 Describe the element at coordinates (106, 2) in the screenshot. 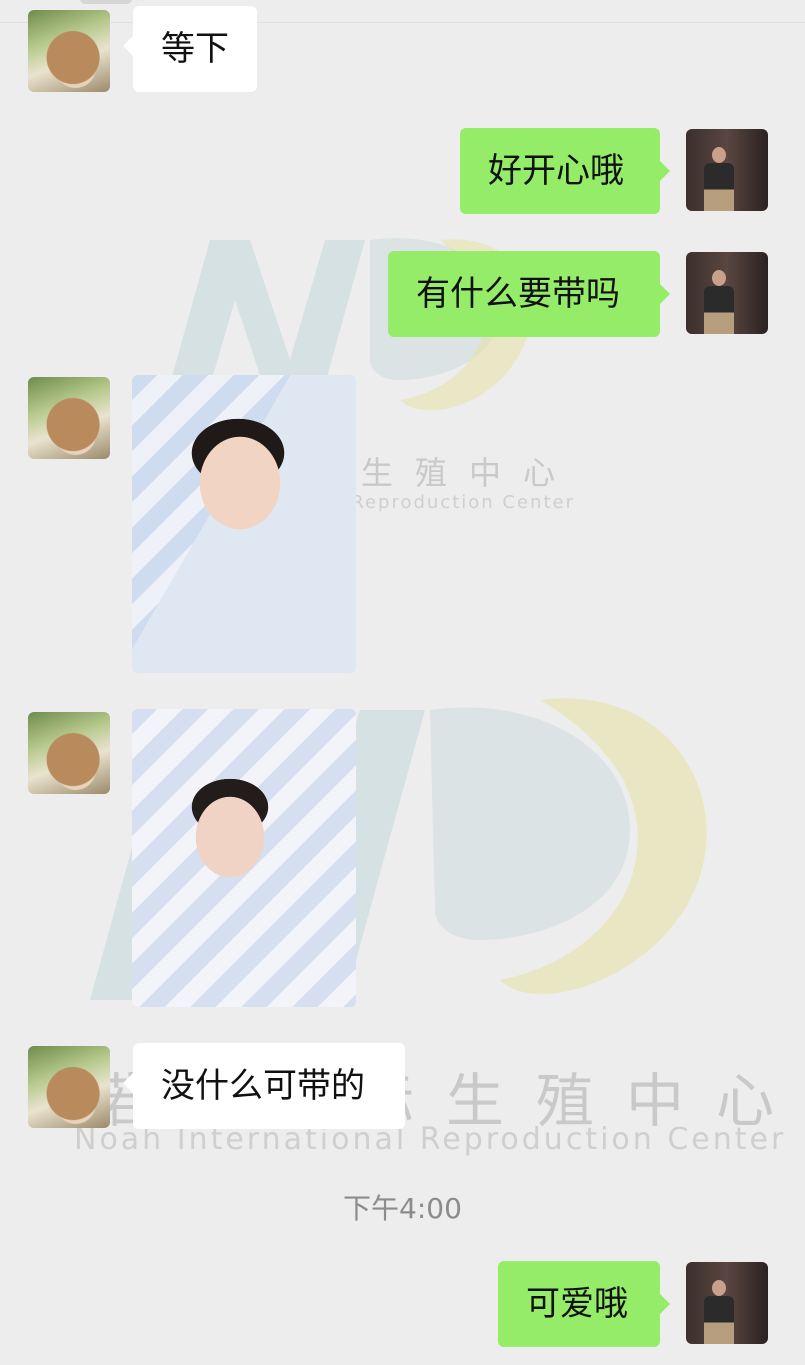

I see `top-bar-element` at that location.